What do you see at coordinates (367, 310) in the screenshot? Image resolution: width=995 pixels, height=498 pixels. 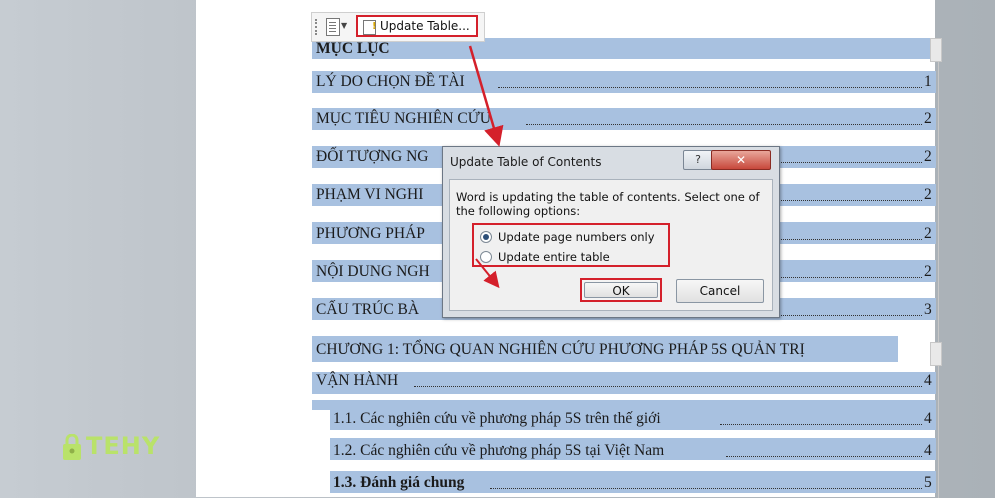 I see `toc-entry: CẤU TRÚC BÀ` at bounding box center [367, 310].